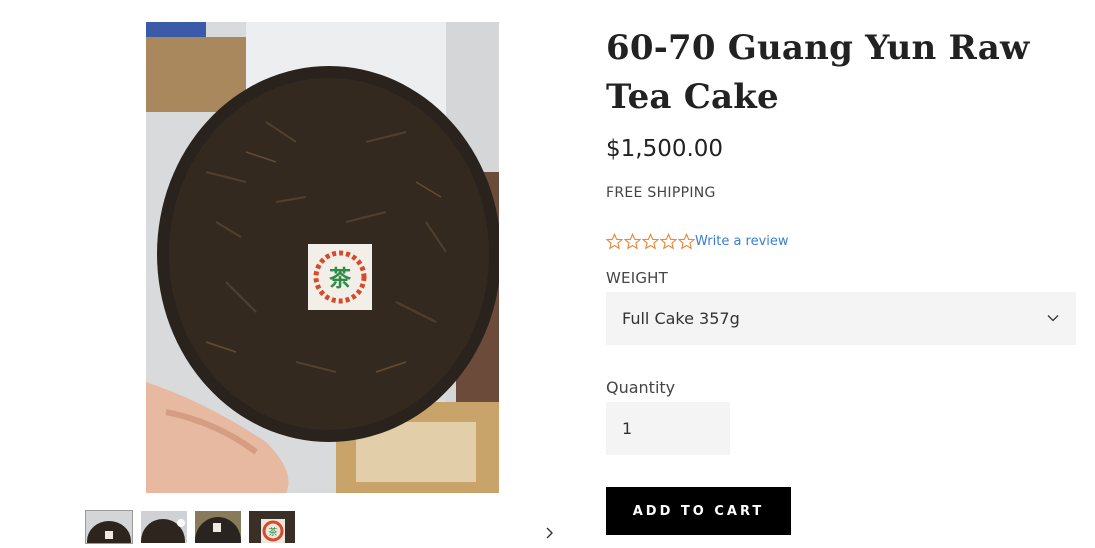 The image size is (1095, 548). What do you see at coordinates (742, 241) in the screenshot?
I see `write-review-link: Write a review` at bounding box center [742, 241].